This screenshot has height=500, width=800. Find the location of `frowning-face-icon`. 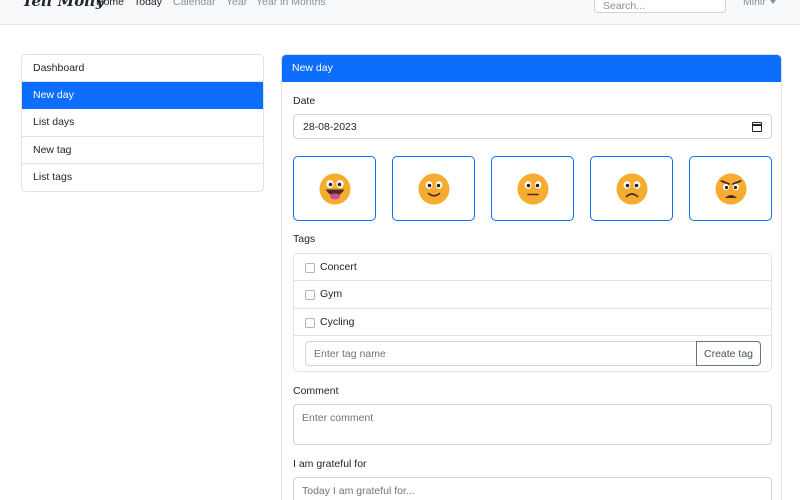

frowning-face-icon is located at coordinates (632, 189).